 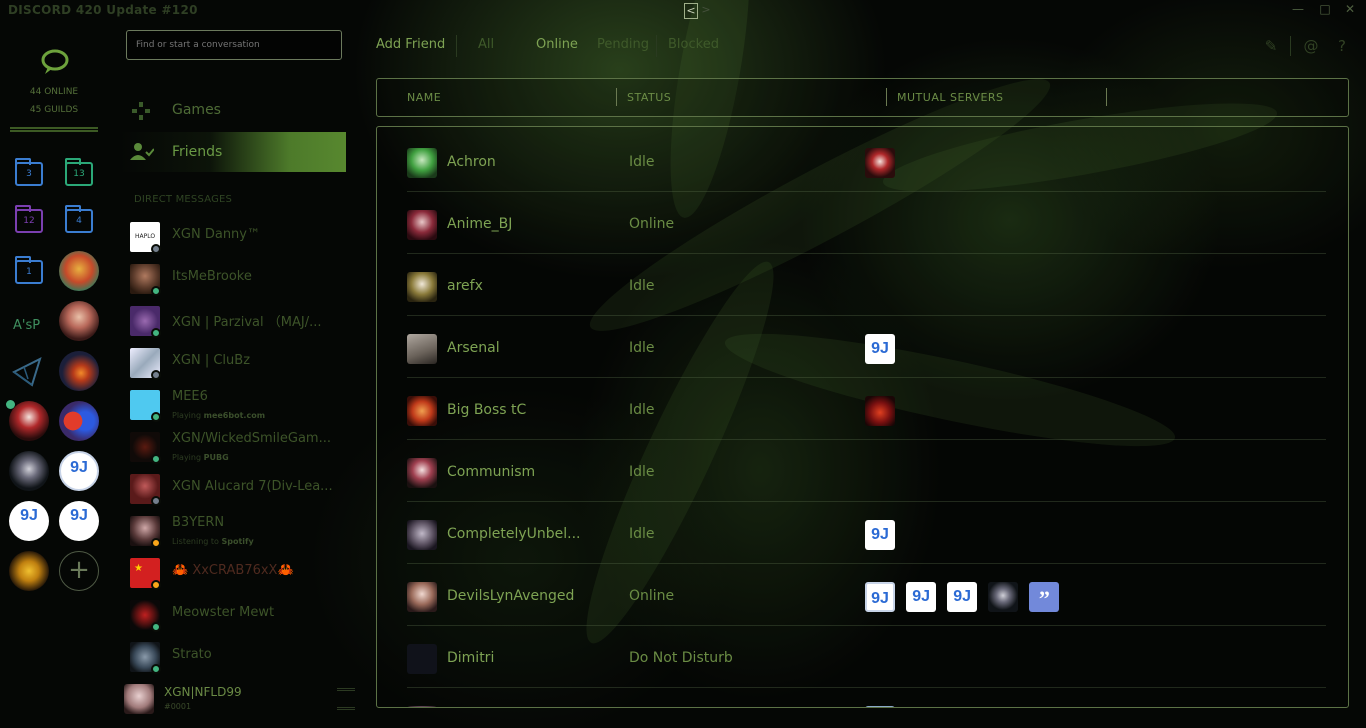 I want to click on nav-friends-label: Friends, so click(x=197, y=152).